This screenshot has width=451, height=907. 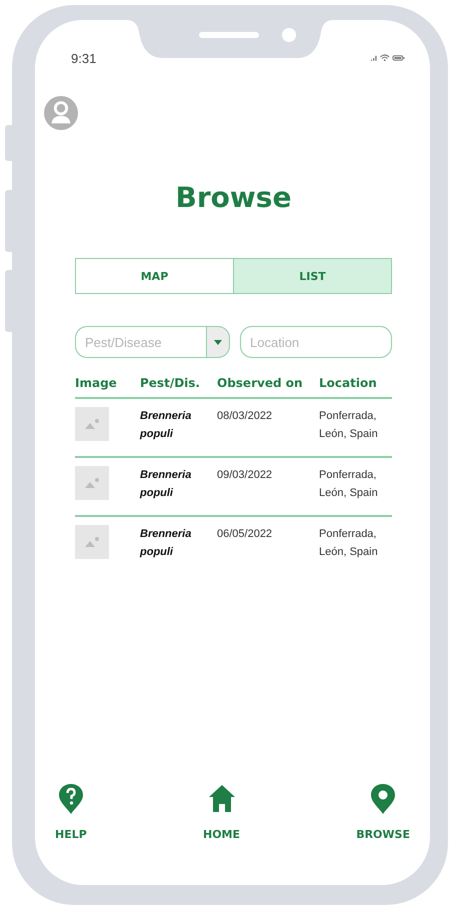 I want to click on page-title: Browse, so click(x=233, y=198).